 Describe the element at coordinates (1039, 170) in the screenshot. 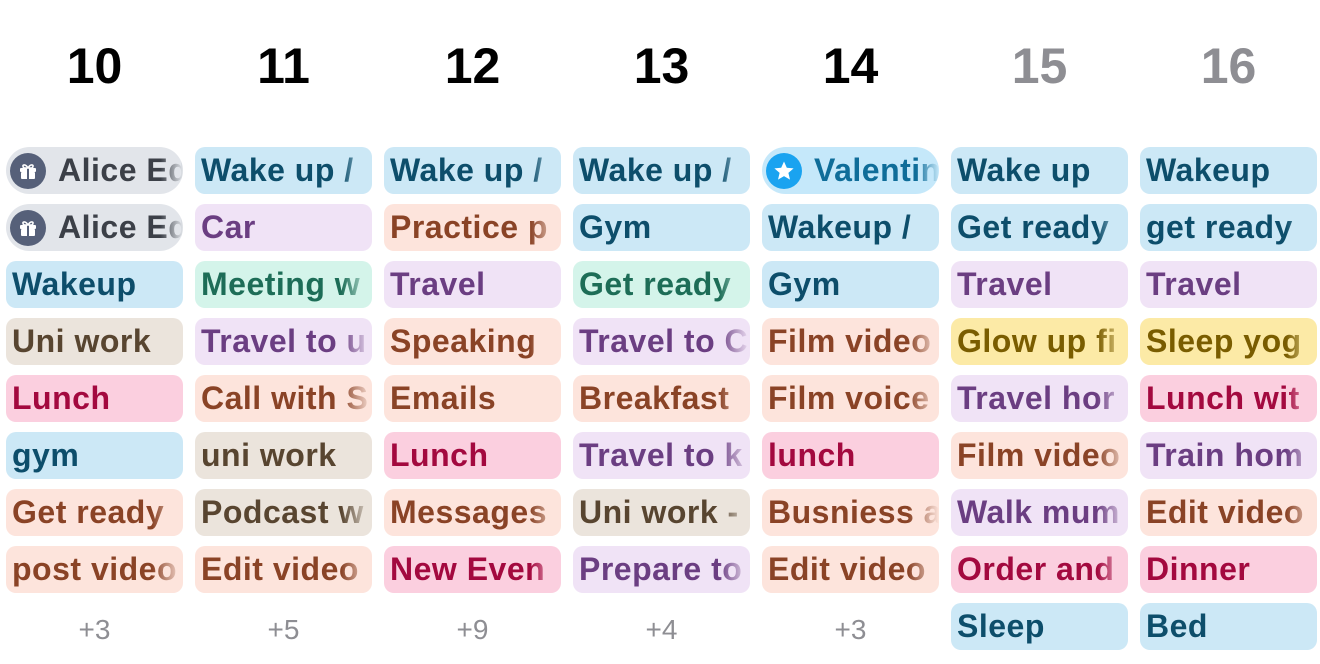

I see `event-chip: Wake up` at that location.